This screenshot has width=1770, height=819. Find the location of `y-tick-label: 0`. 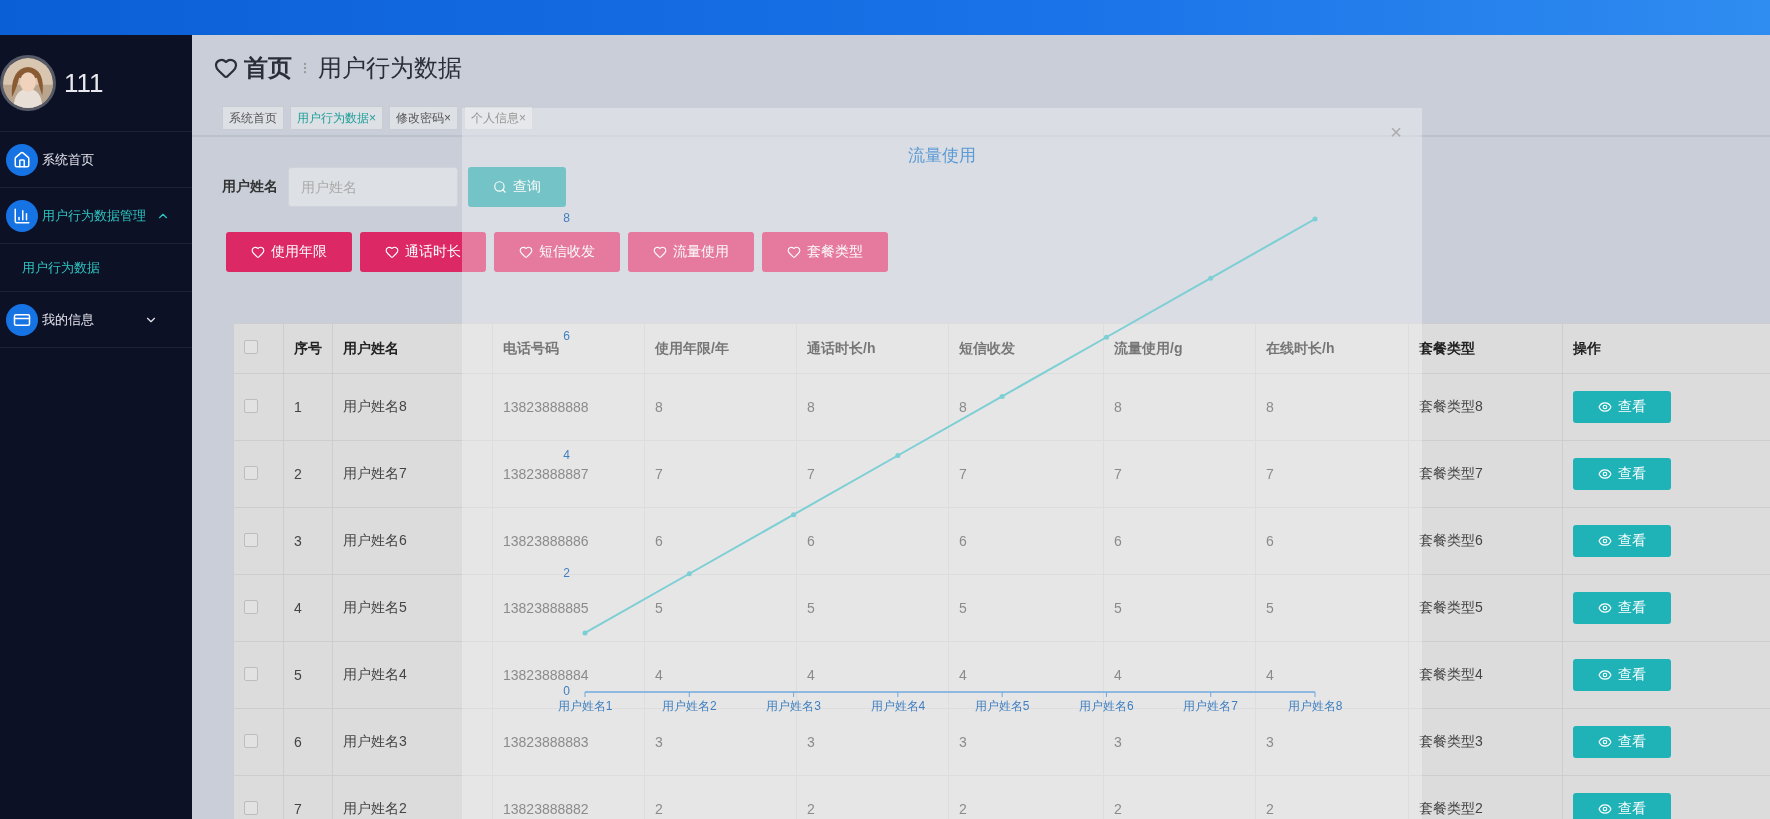

y-tick-label: 0 is located at coordinates (566, 691).